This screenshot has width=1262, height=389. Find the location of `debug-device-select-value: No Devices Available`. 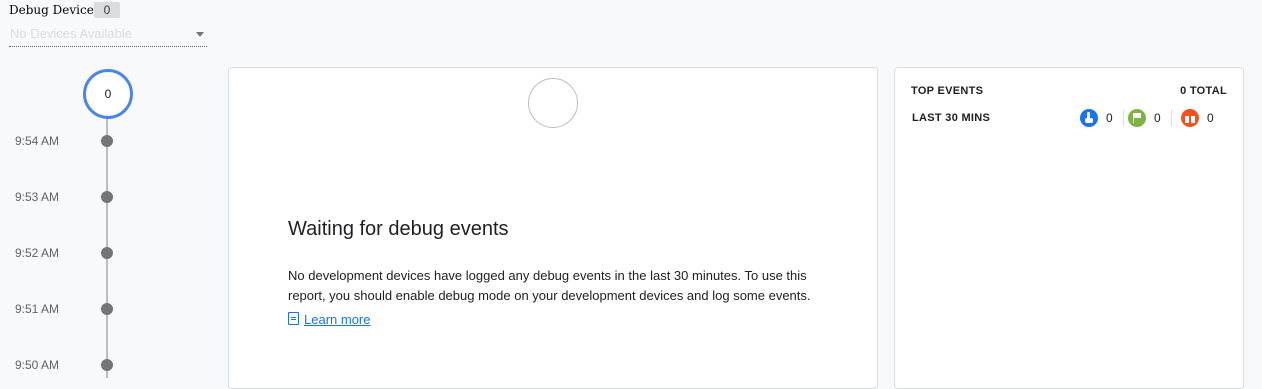

debug-device-select-value: No Devices Available is located at coordinates (71, 33).